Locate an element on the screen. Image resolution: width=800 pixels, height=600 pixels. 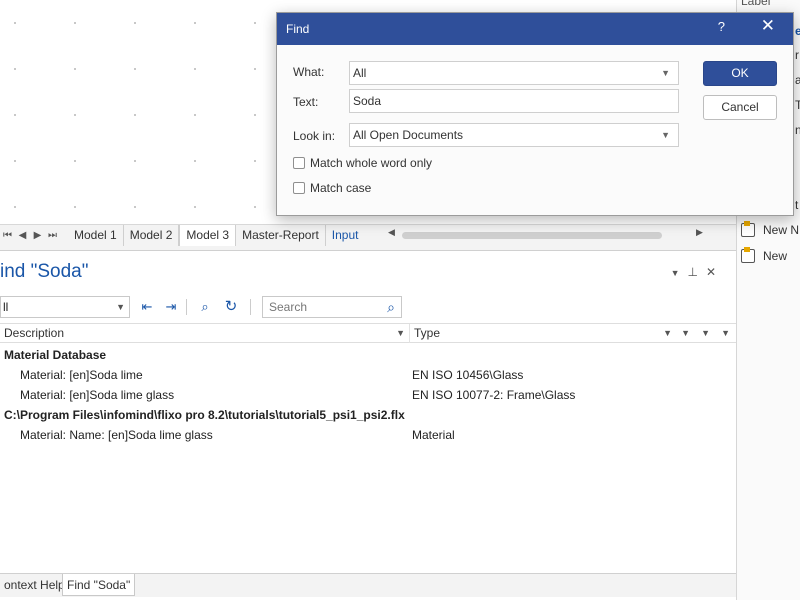
right-pane-item: Te is located at coordinates (797, 105).